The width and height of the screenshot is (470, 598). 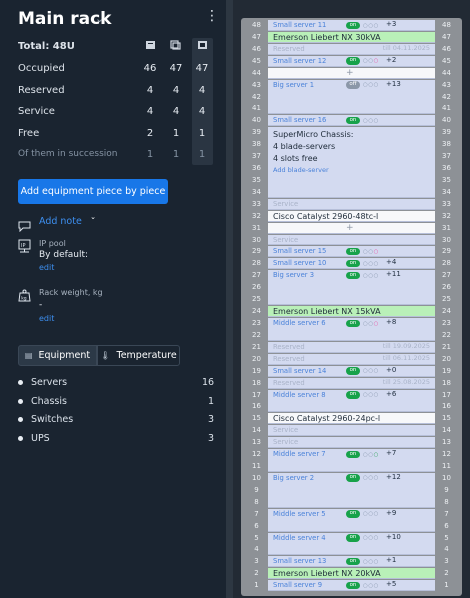 I want to click on server-device: Small server 11 on ○○○ +3, so click(x=351, y=25).